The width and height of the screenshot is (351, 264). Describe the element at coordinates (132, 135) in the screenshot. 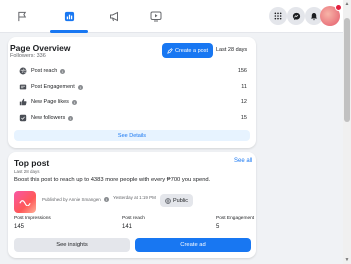

I see `see-details-button: See Details` at that location.